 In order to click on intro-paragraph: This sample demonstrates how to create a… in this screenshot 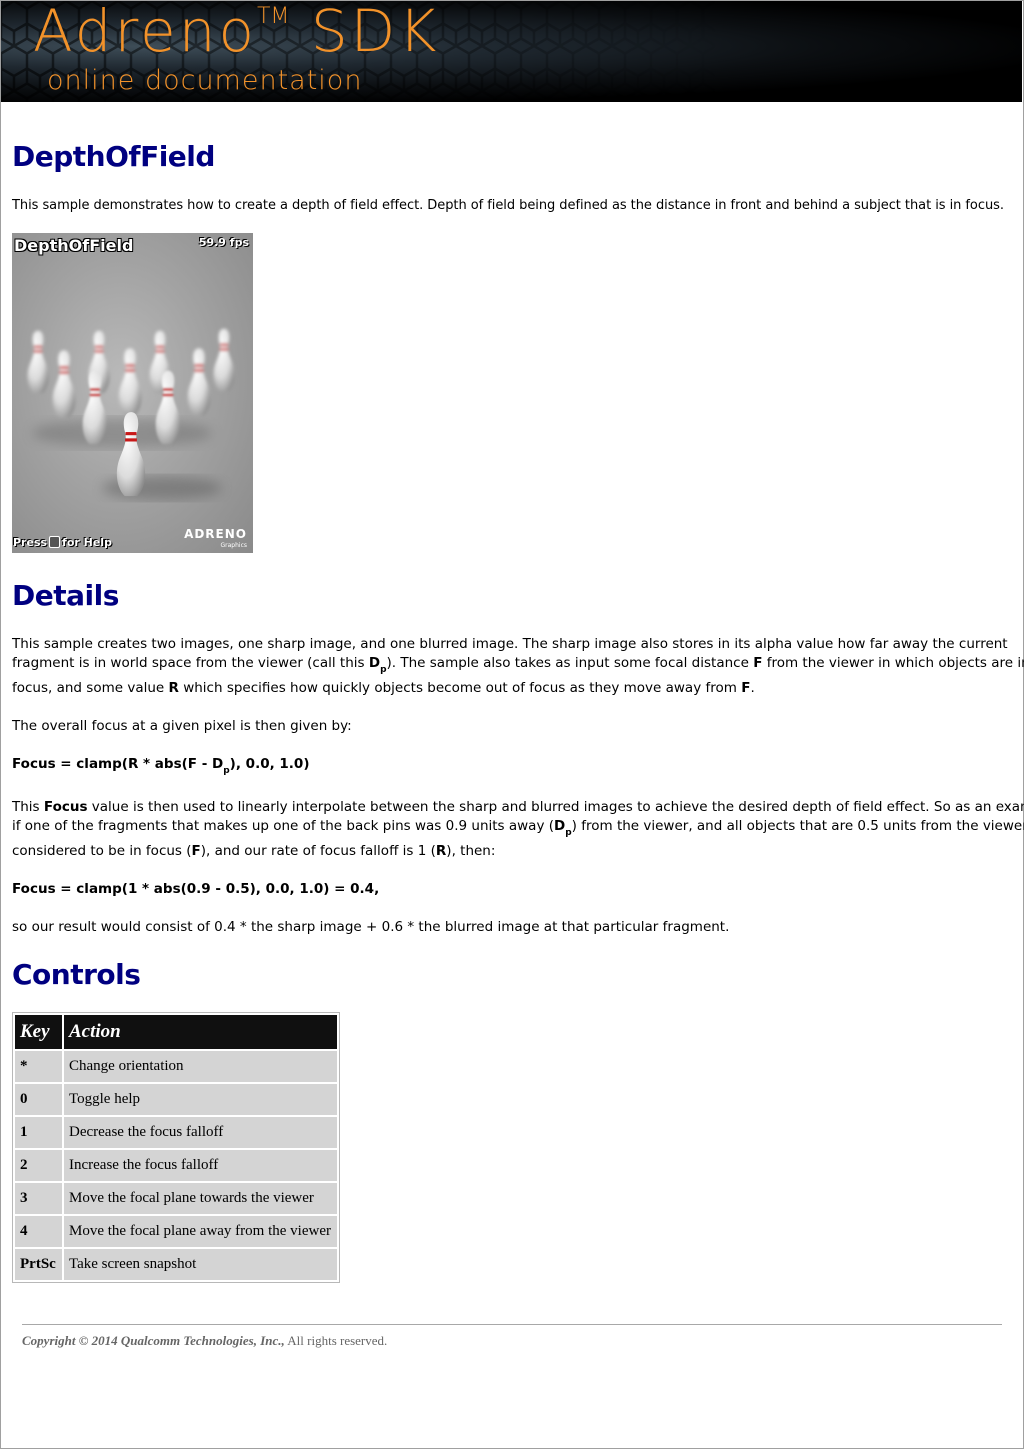, I will do `click(508, 205)`.